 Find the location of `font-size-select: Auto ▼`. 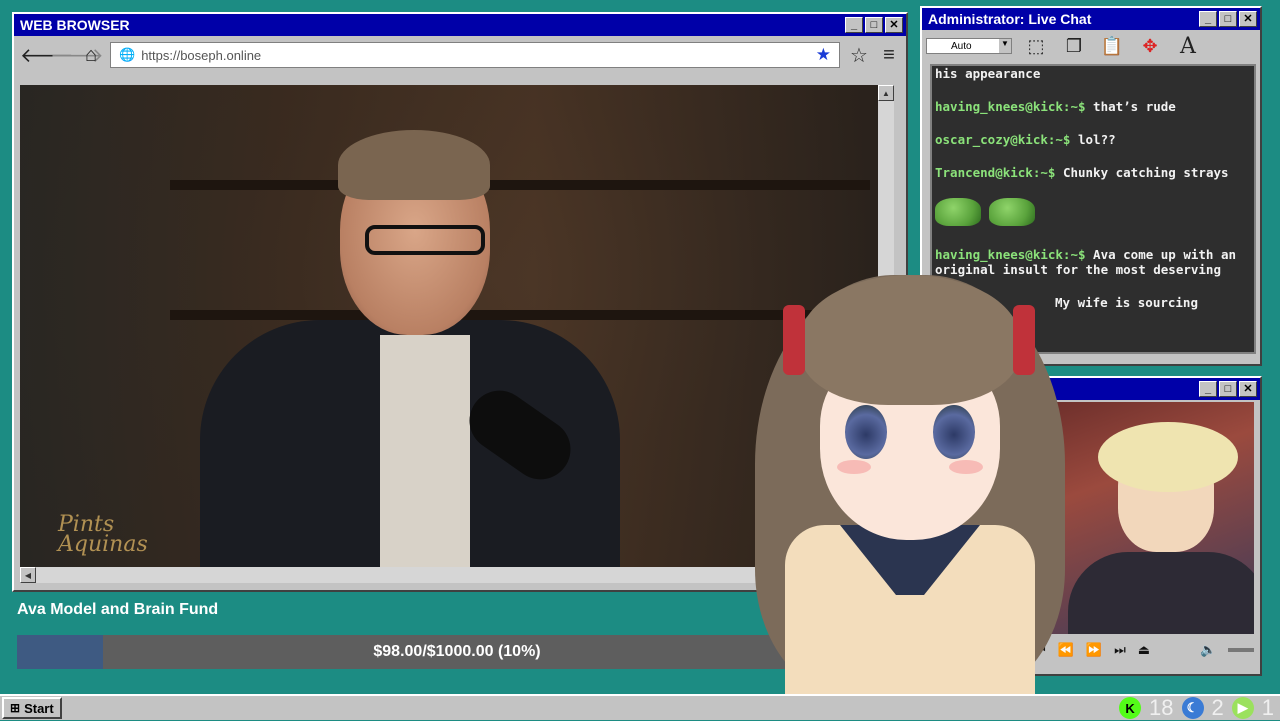

font-size-select: Auto ▼ is located at coordinates (969, 46).